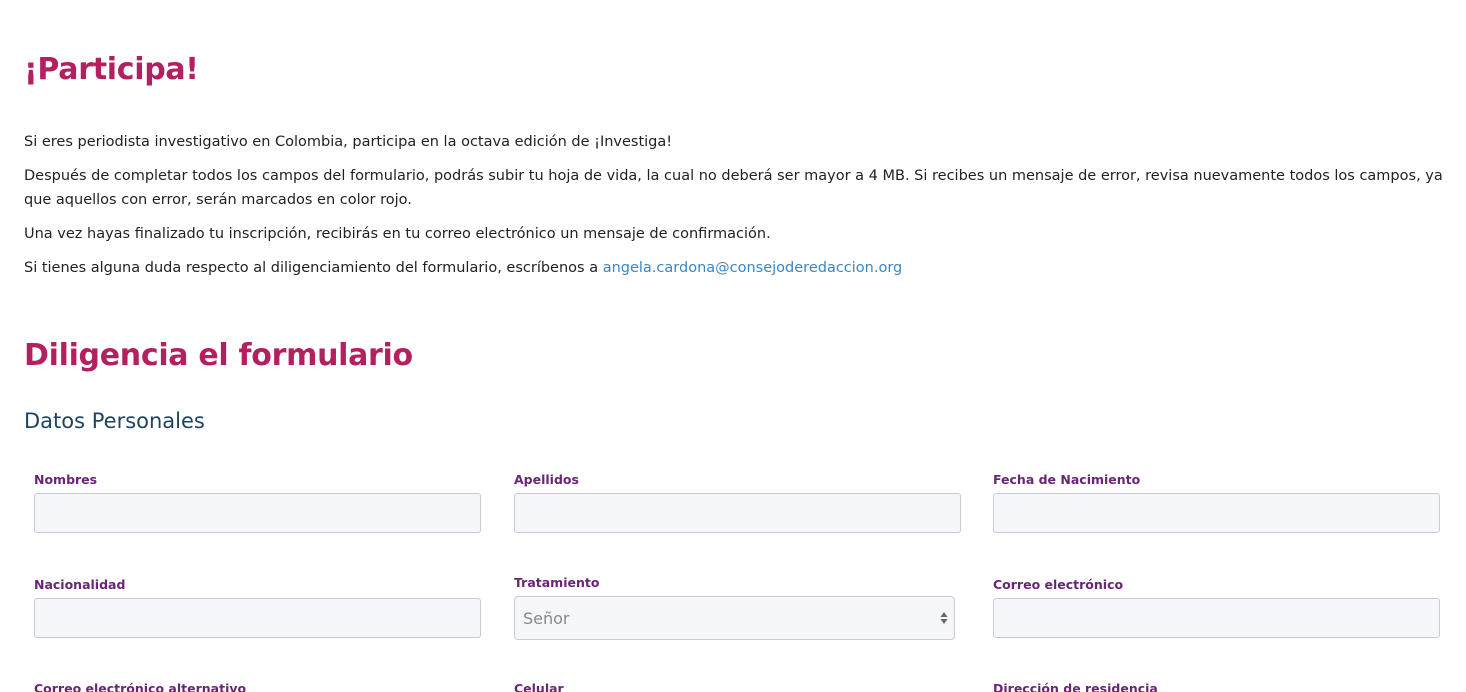 This screenshot has width=1466, height=692. Describe the element at coordinates (257, 513) in the screenshot. I see `nombres-input` at that location.